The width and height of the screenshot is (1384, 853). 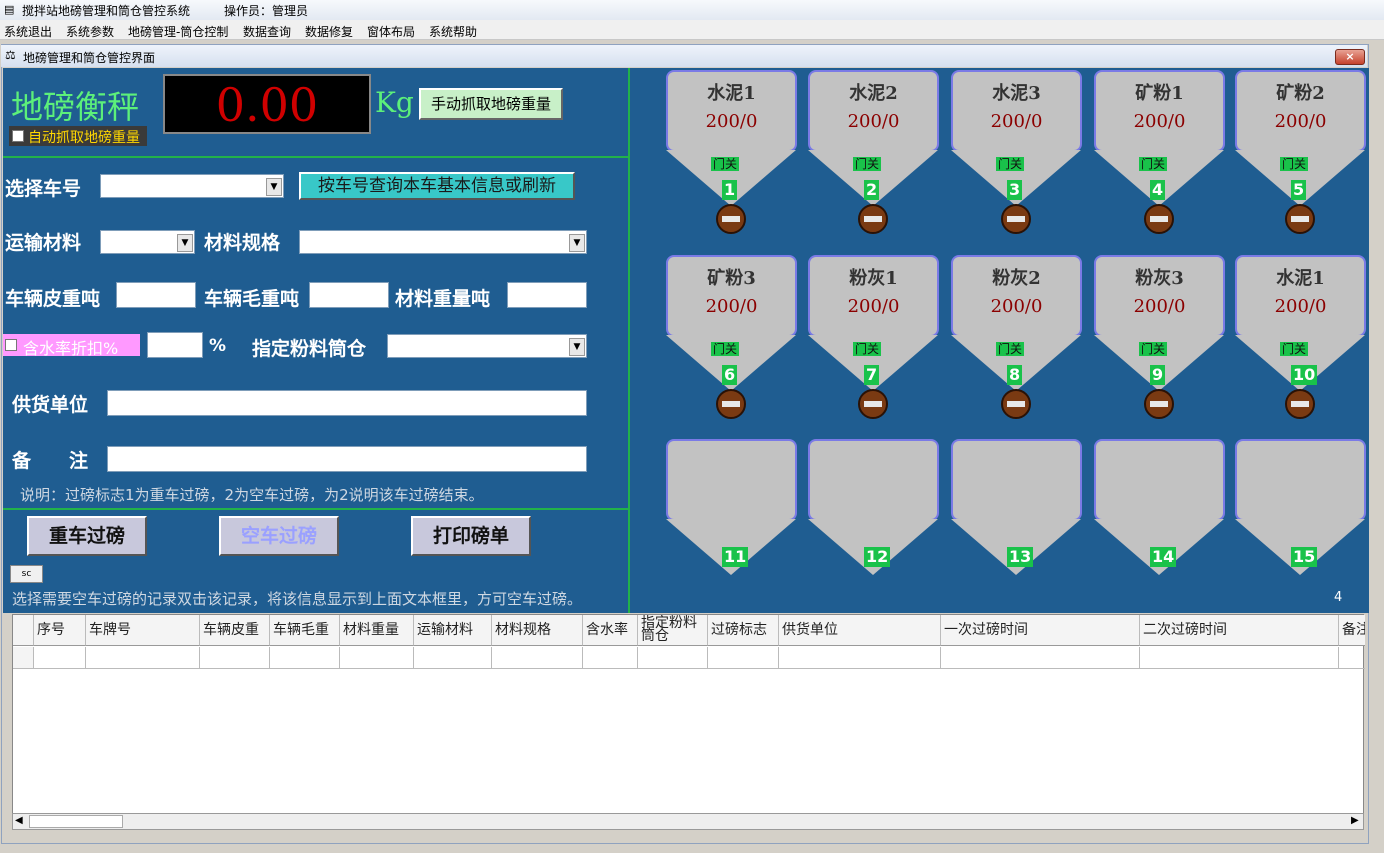 What do you see at coordinates (305, 630) in the screenshot?
I see `column-header: 车辆毛重` at bounding box center [305, 630].